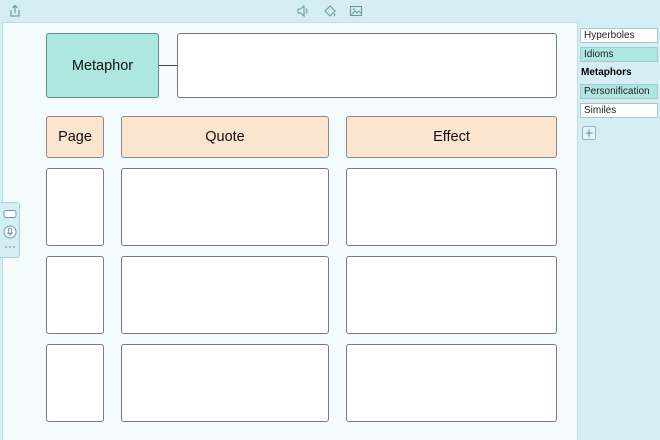 The height and width of the screenshot is (440, 660). I want to click on fill-color-icon, so click(330, 11).